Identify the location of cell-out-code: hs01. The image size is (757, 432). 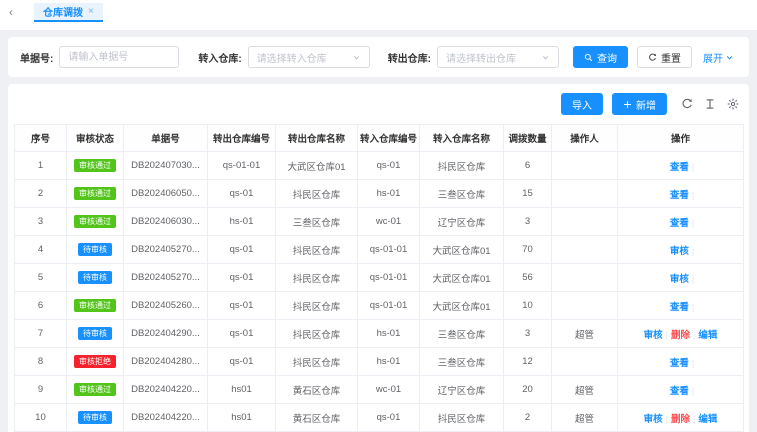
(241, 389).